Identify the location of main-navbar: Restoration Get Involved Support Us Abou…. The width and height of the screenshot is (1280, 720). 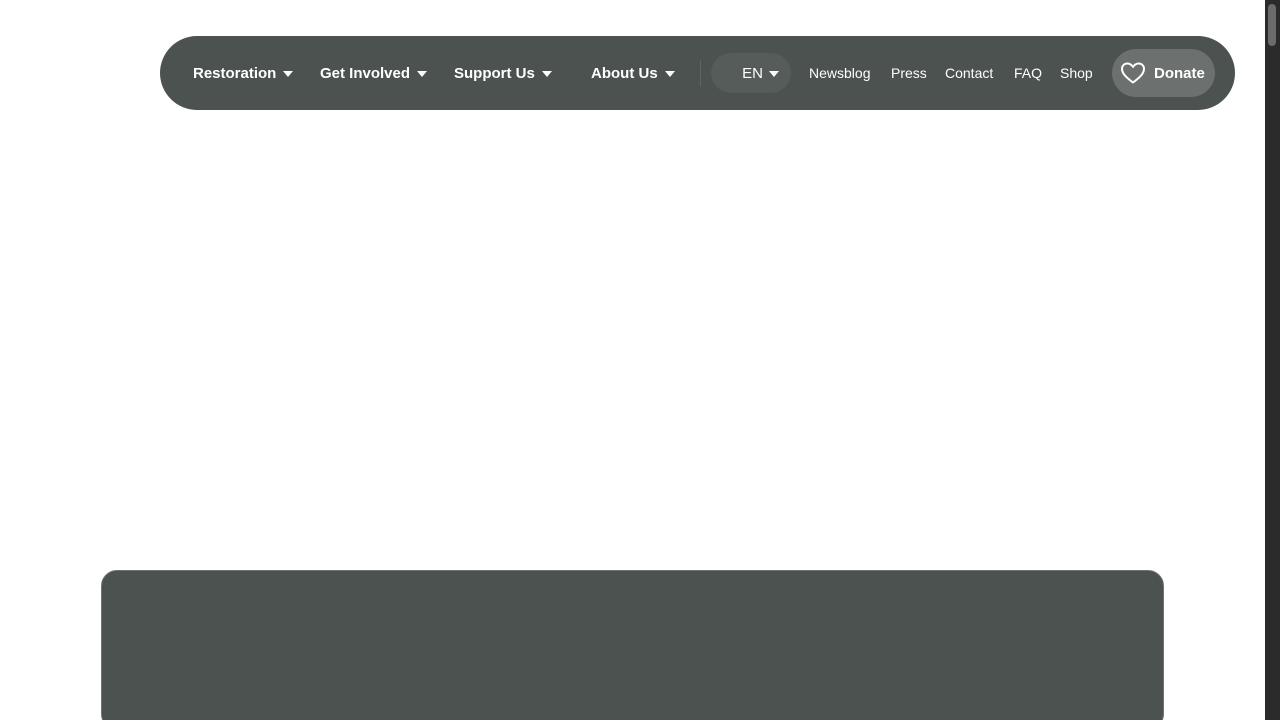
(697, 73).